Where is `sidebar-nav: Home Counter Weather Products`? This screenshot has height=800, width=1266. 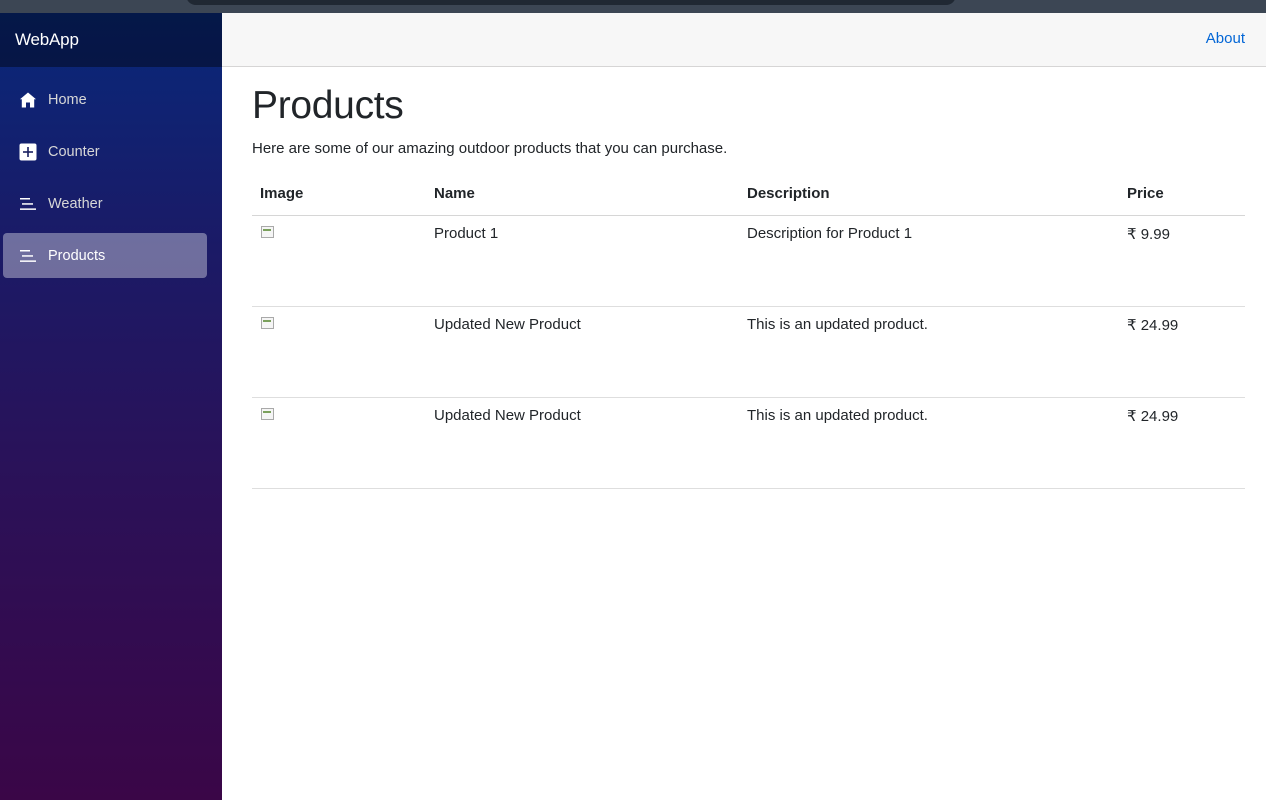
sidebar-nav: Home Counter Weather Products is located at coordinates (111, 172).